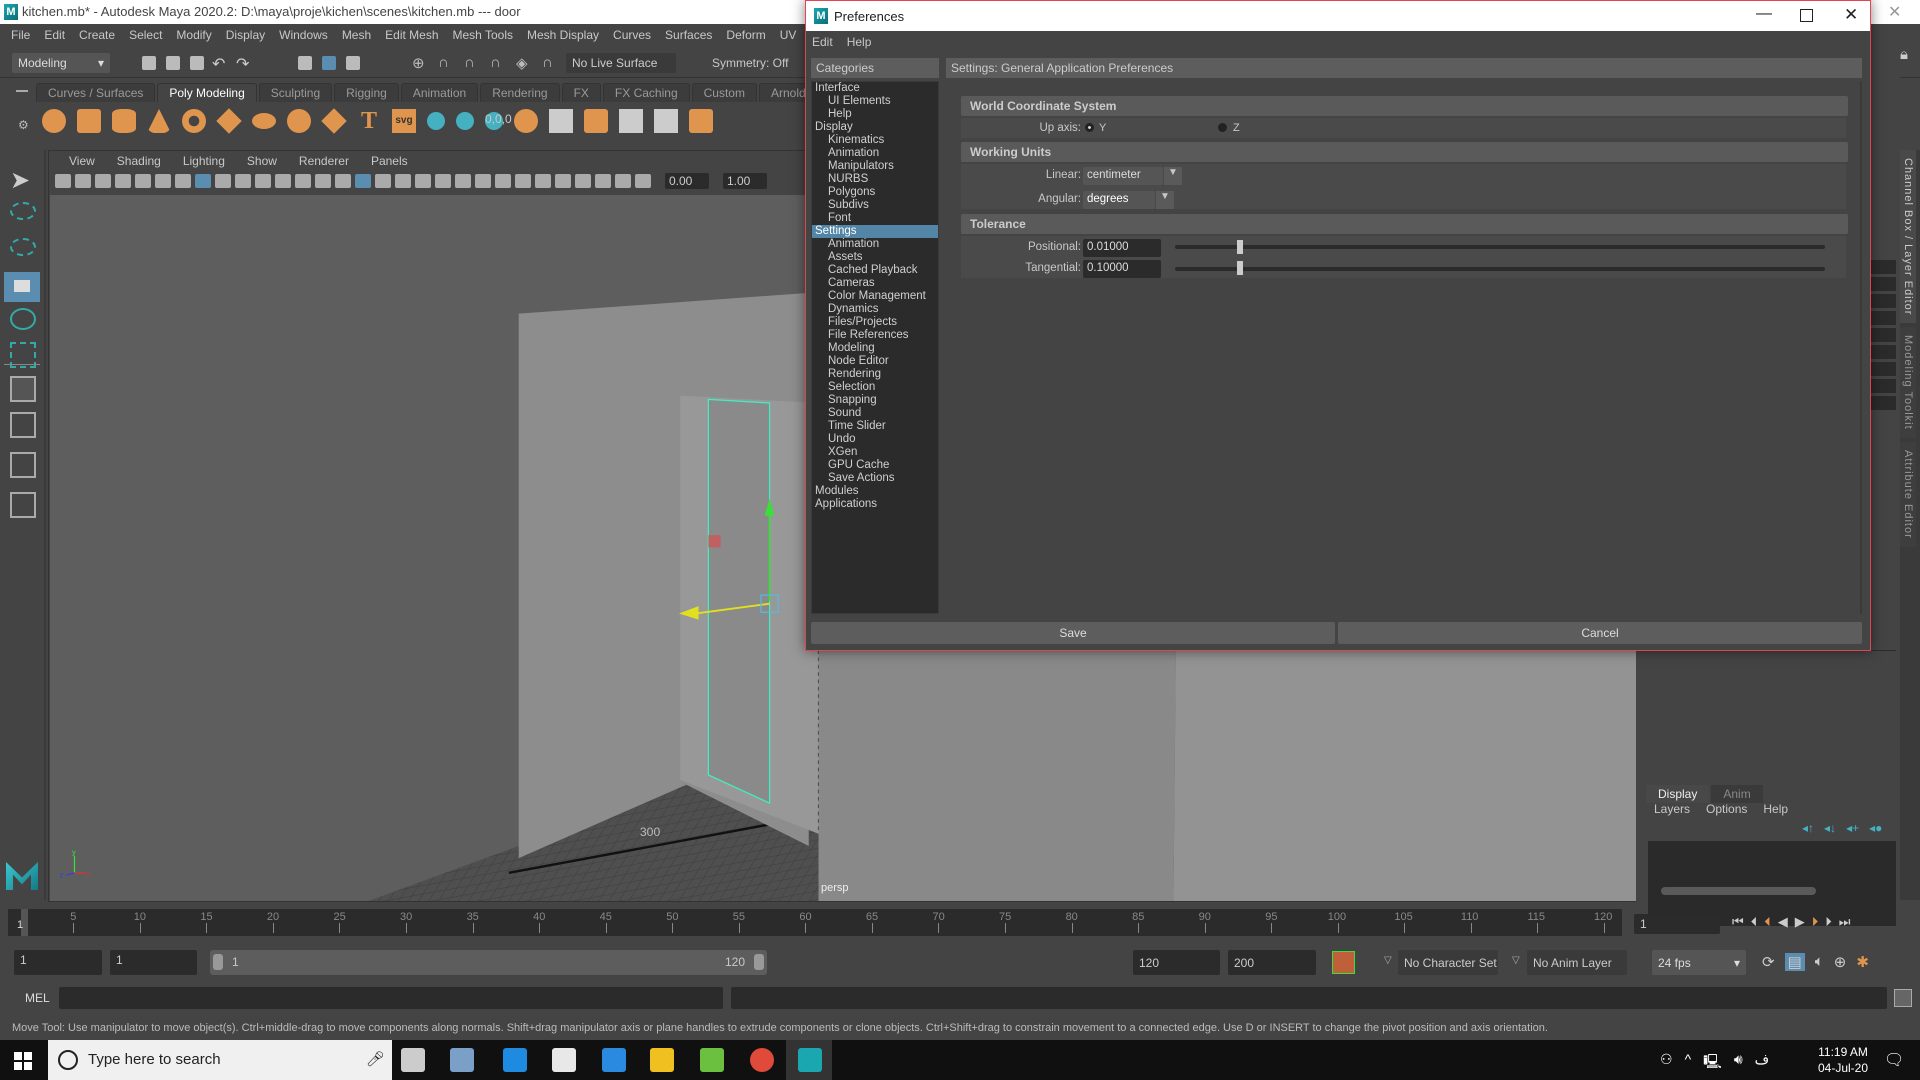  I want to click on range-start-handle, so click(218, 962).